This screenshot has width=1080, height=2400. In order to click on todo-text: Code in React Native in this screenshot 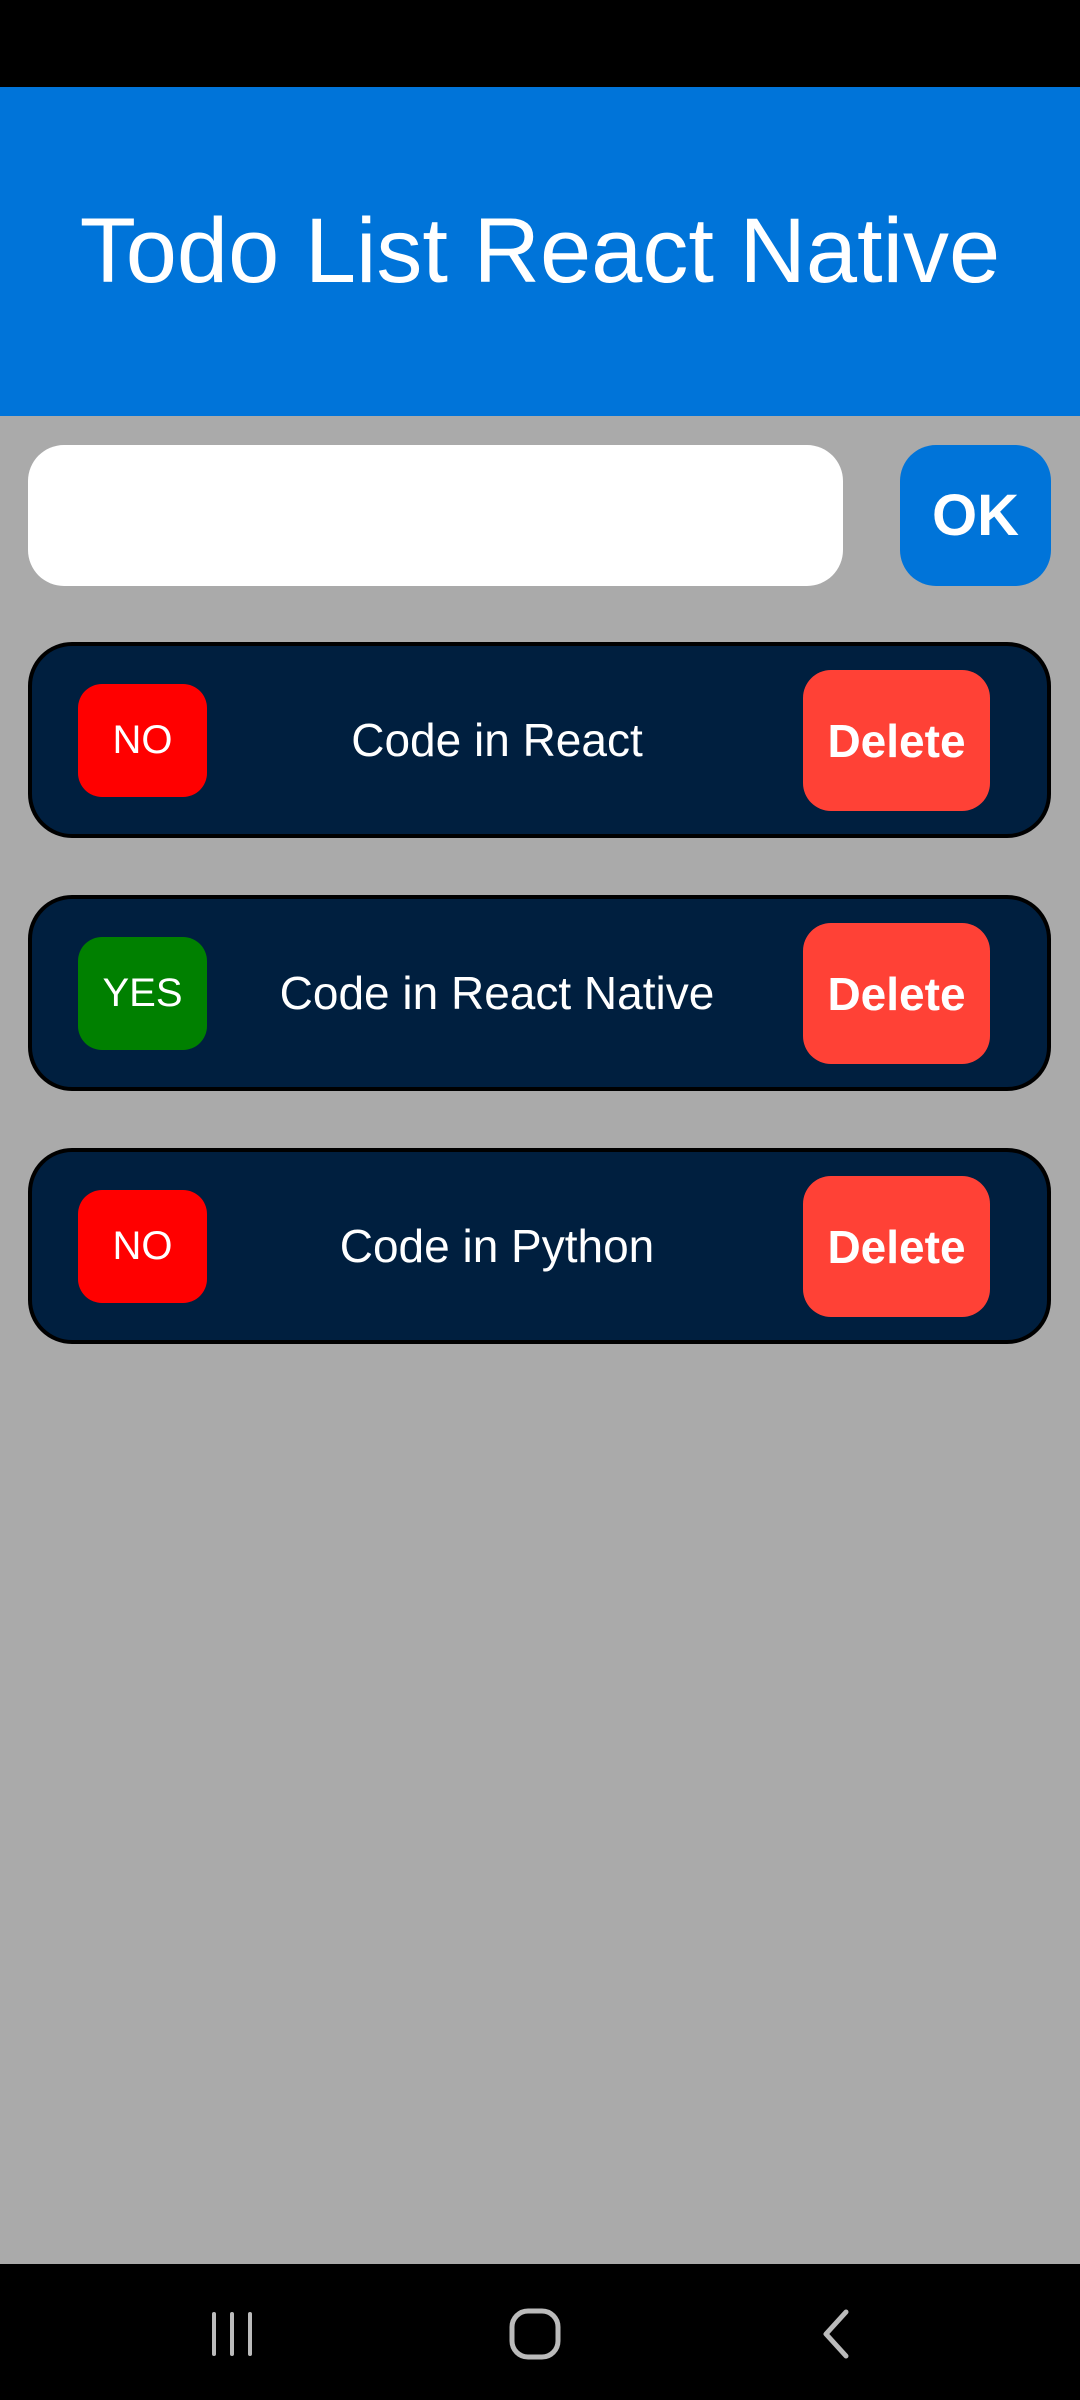, I will do `click(497, 993)`.